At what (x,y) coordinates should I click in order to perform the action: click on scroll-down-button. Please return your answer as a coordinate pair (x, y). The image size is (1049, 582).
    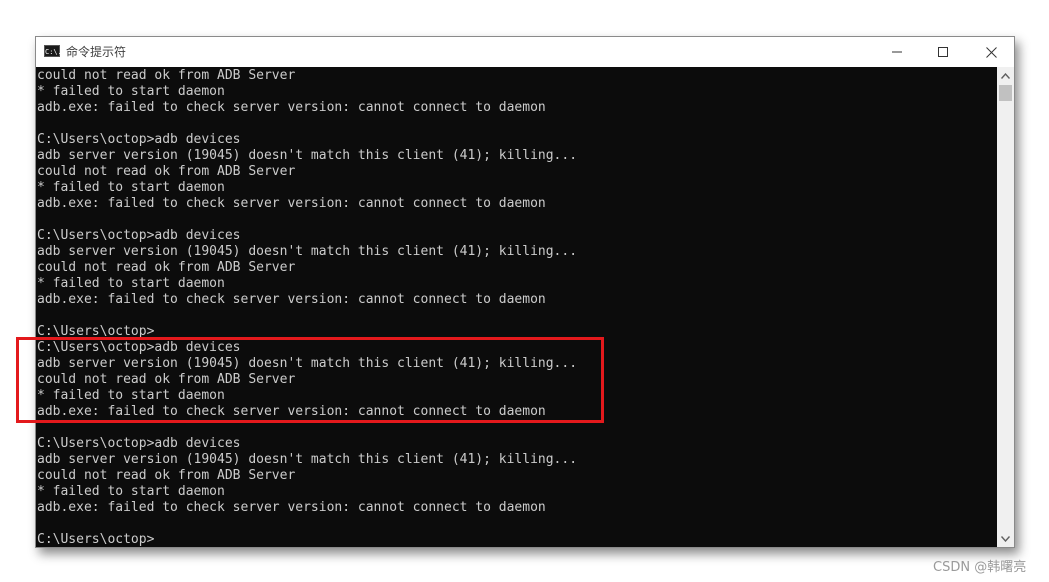
    Looking at the image, I should click on (1005, 538).